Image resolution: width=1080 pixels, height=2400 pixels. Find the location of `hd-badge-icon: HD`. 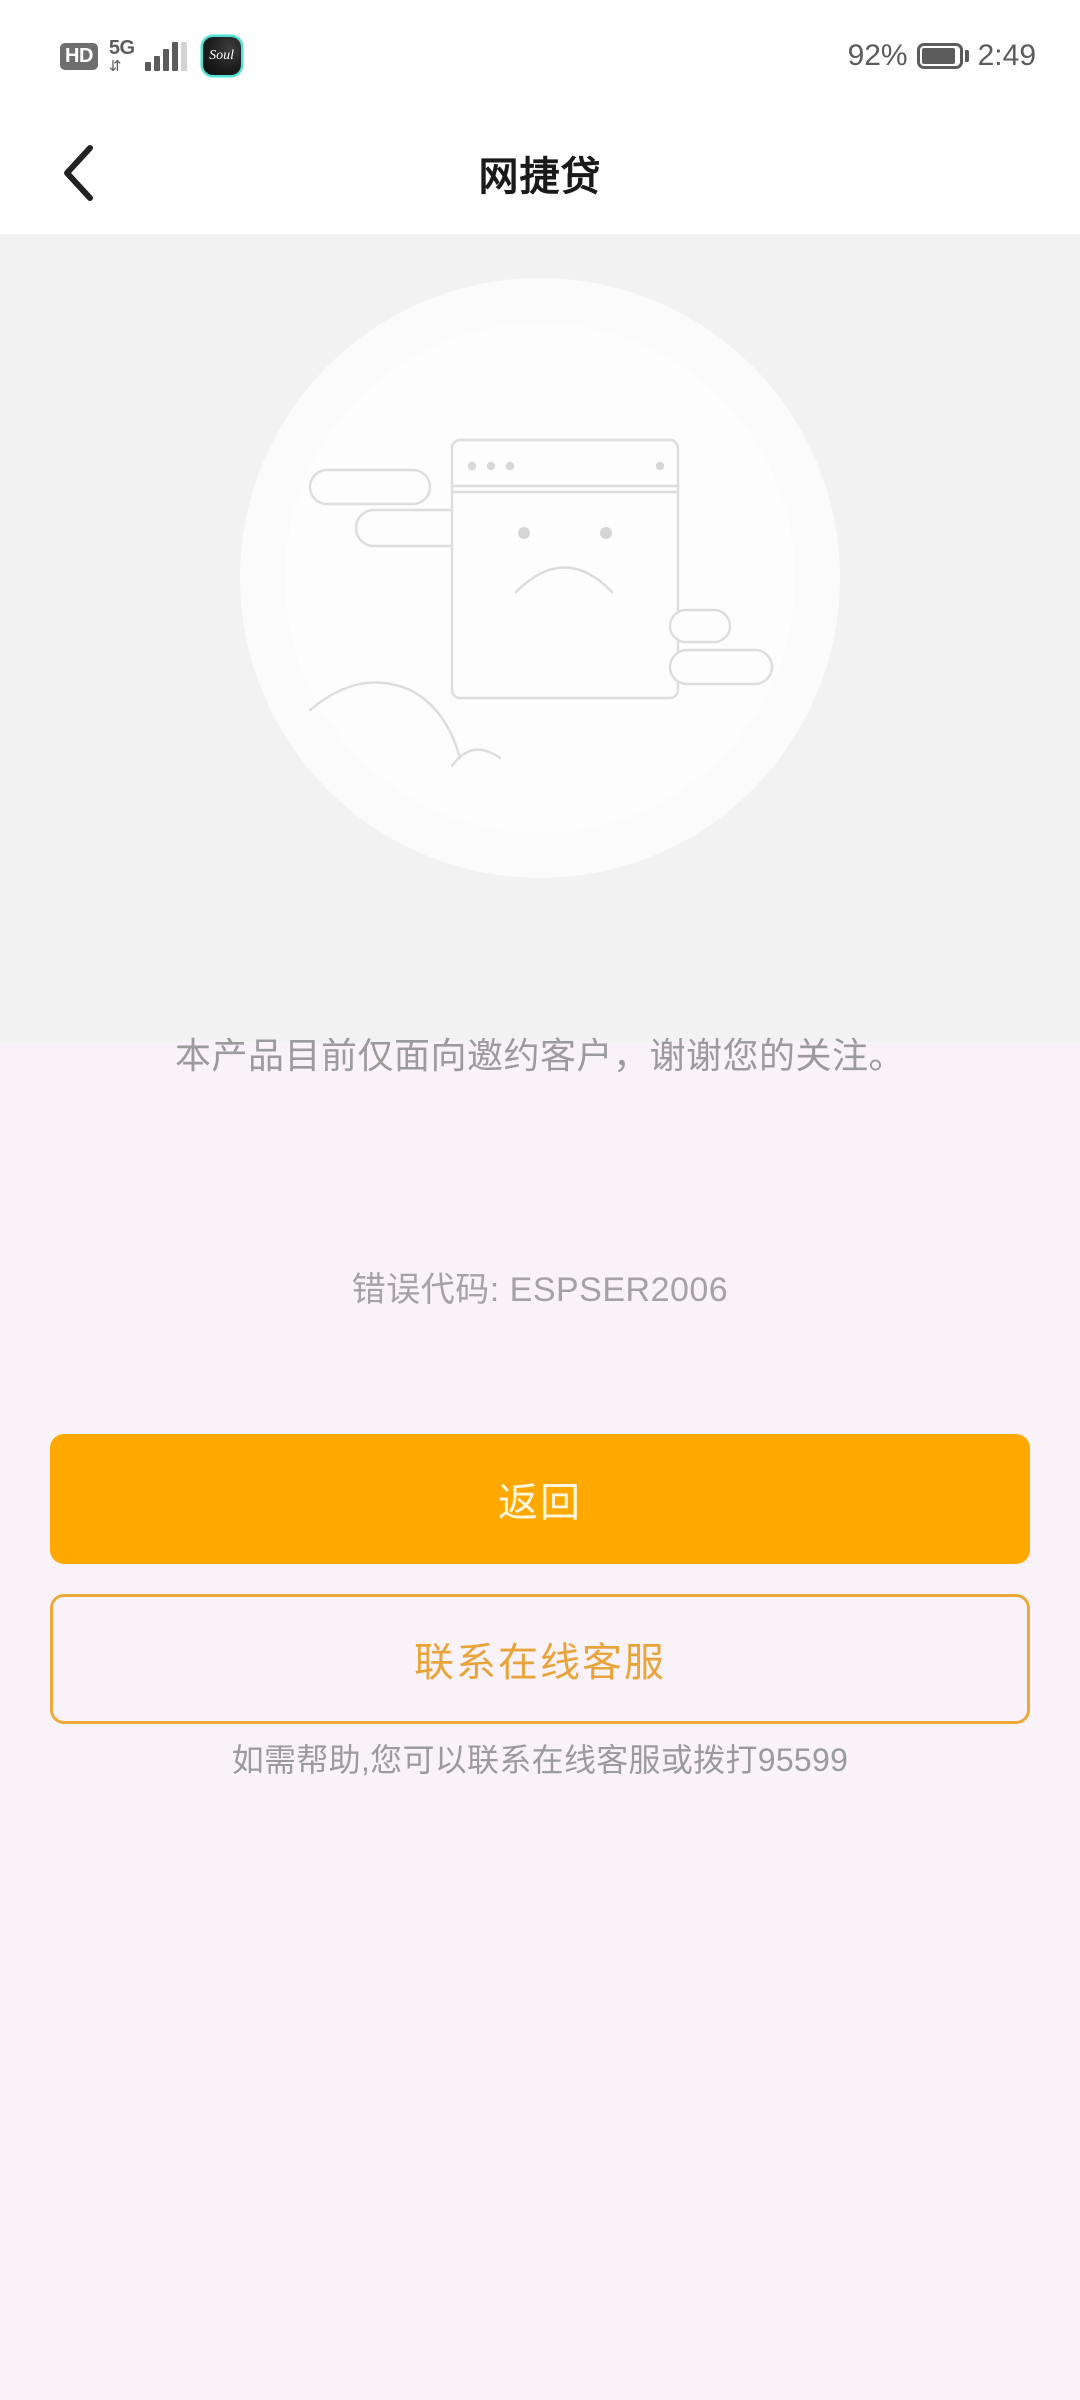

hd-badge-icon: HD is located at coordinates (79, 56).